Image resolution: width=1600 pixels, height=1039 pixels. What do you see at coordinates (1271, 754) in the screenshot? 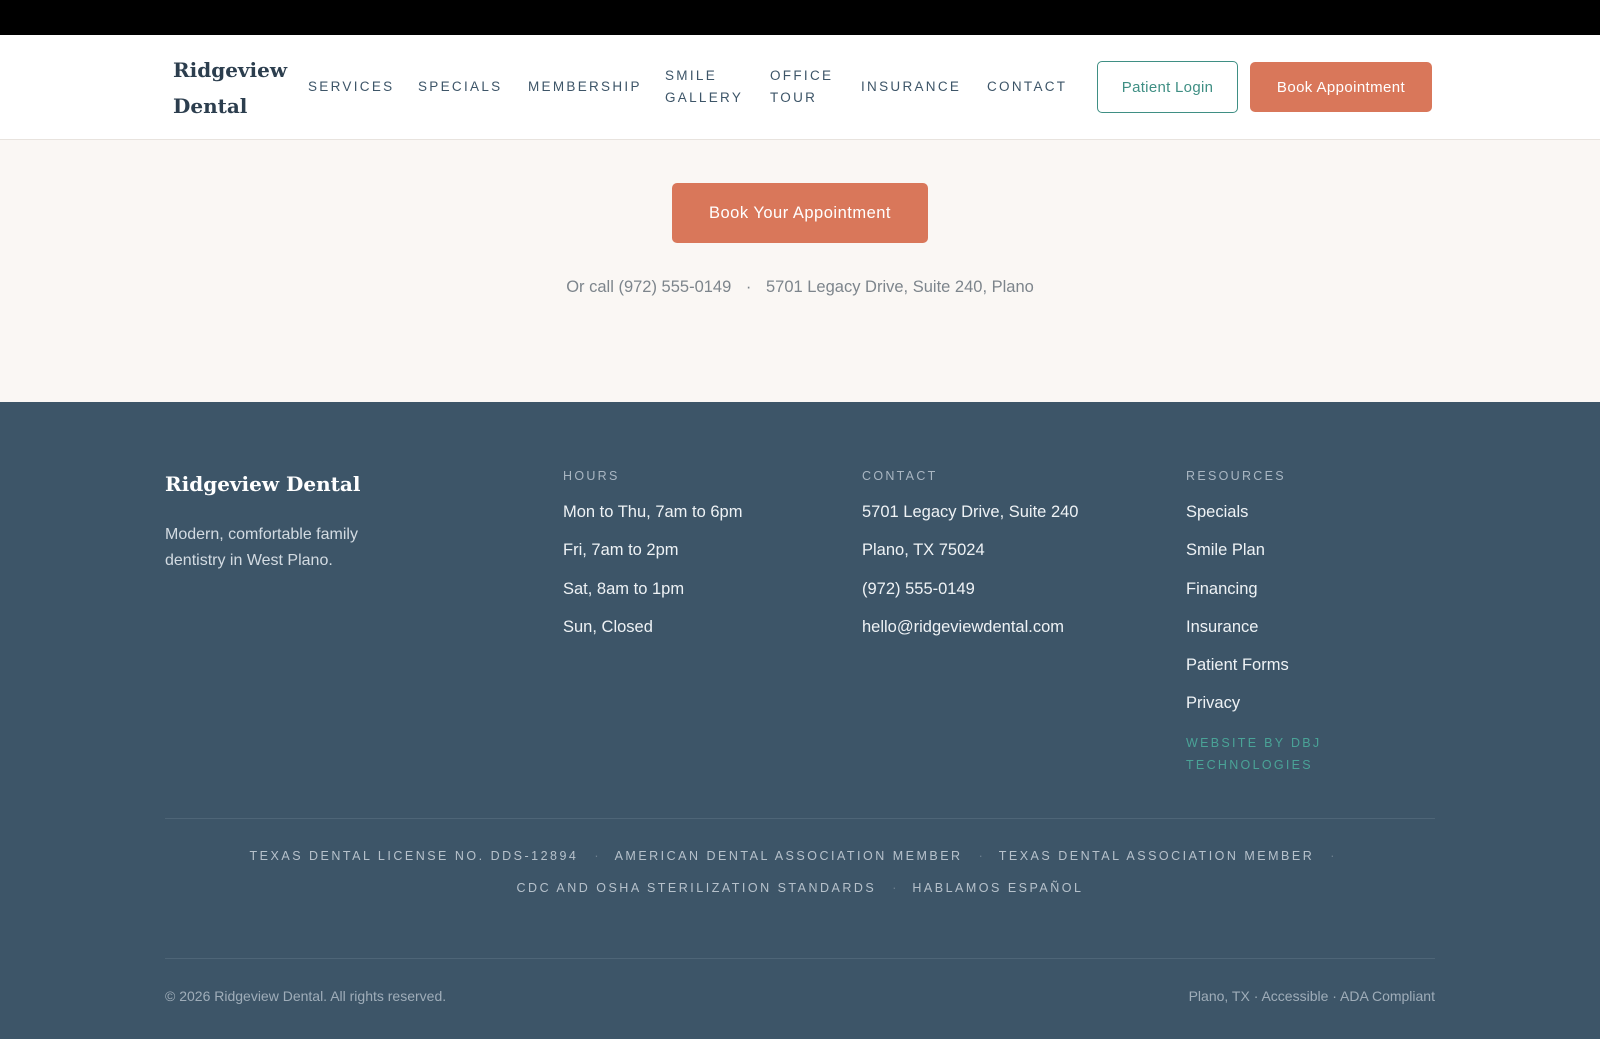
I see `website-credit-link: WEBSITE BY DBJ TECHNOLOGIES` at bounding box center [1271, 754].